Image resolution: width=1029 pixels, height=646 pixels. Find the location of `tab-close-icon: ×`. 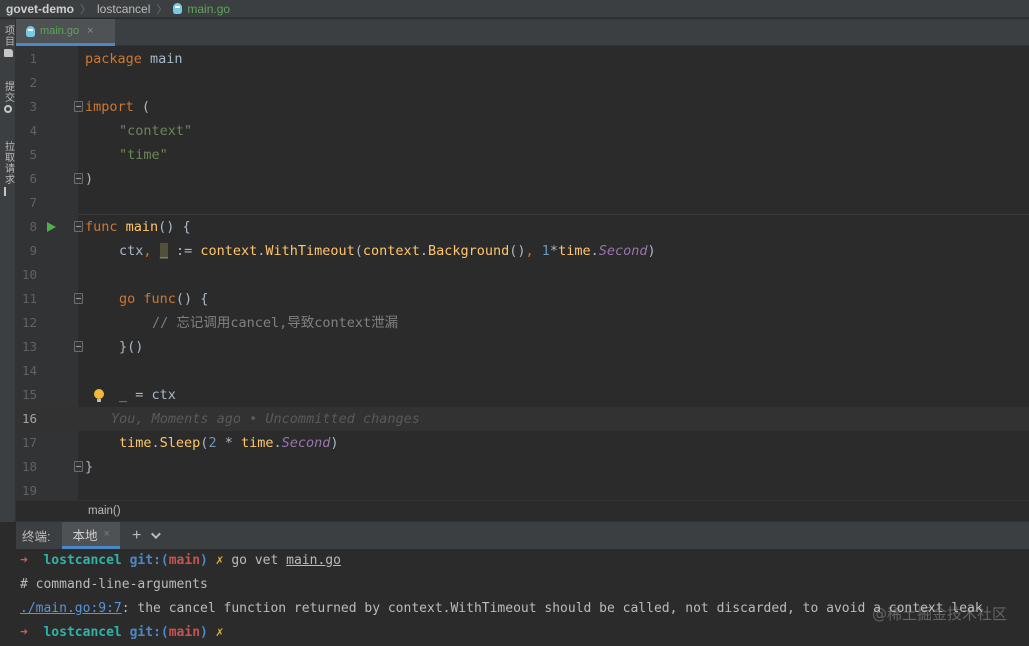

tab-close-icon: × is located at coordinates (90, 31).